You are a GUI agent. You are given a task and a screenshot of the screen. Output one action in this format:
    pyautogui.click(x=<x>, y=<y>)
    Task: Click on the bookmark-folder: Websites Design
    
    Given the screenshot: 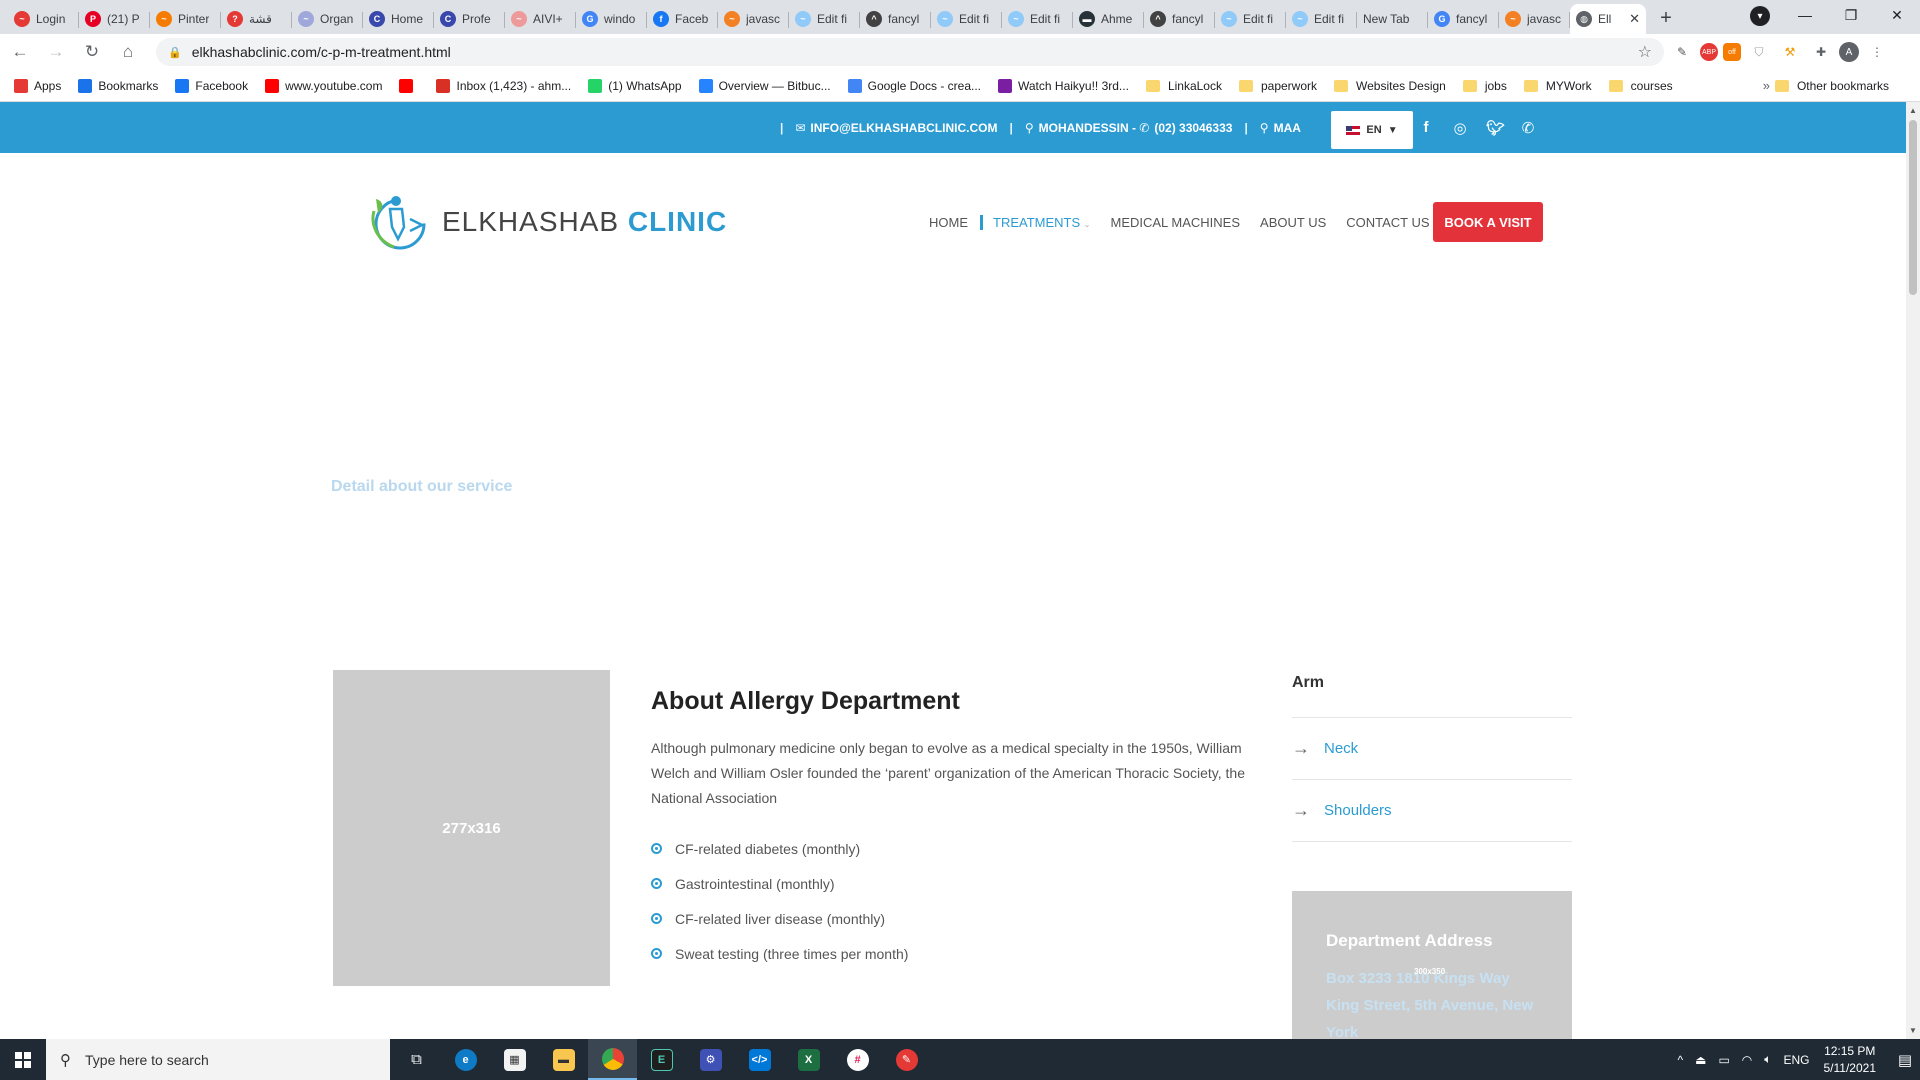 What is the action you would take?
    pyautogui.click(x=1390, y=86)
    